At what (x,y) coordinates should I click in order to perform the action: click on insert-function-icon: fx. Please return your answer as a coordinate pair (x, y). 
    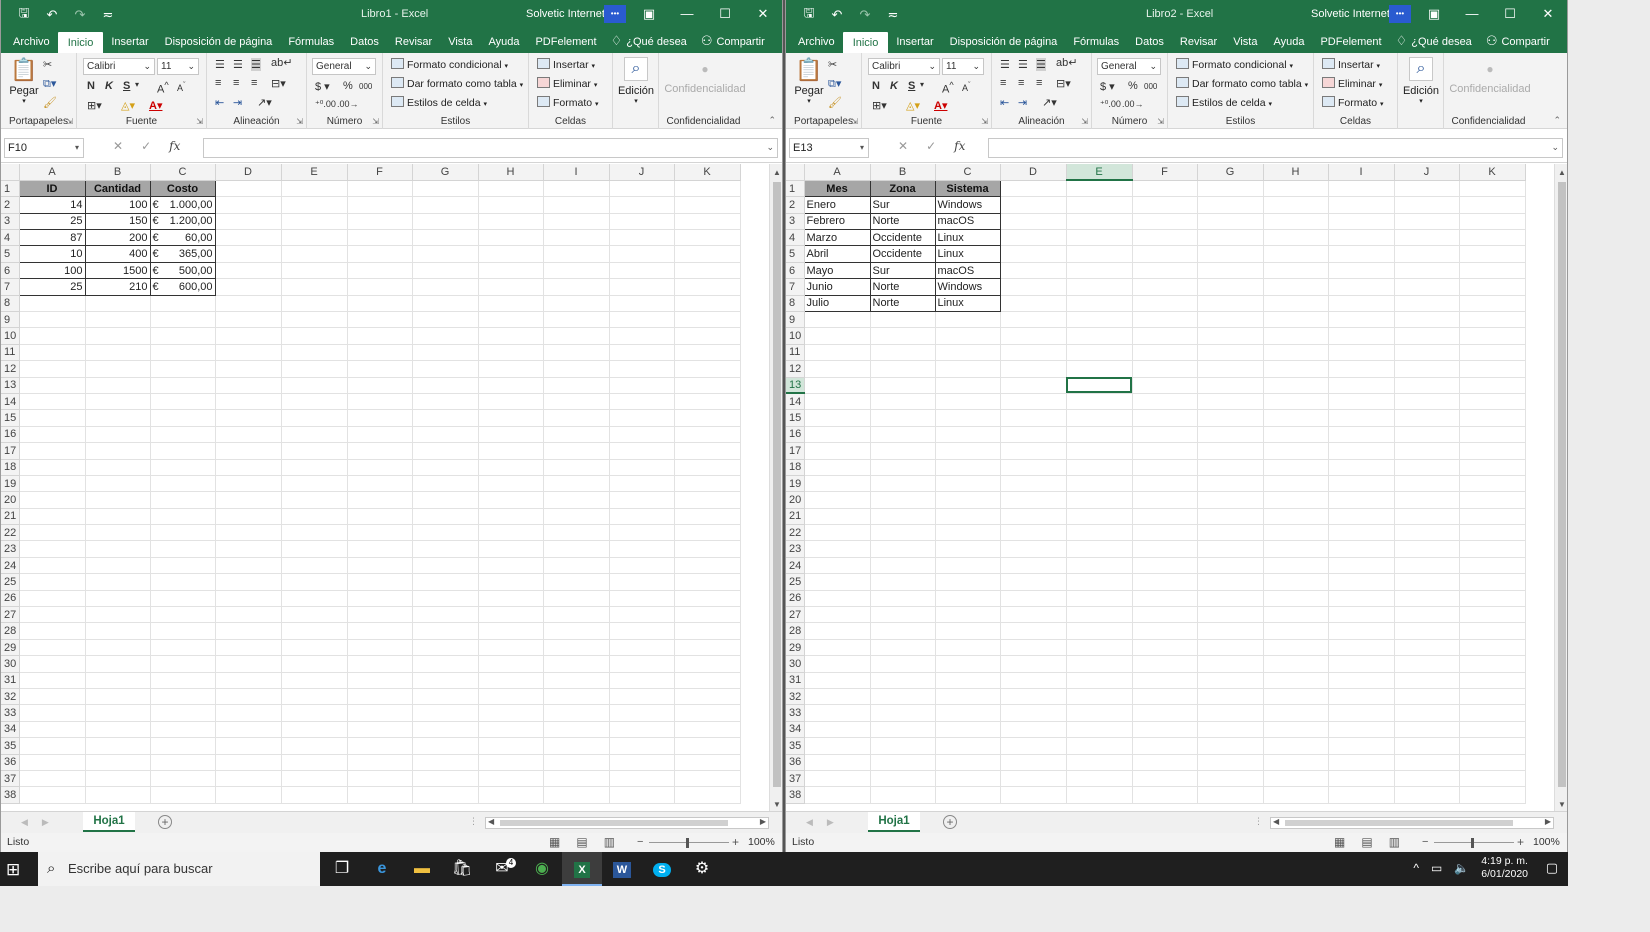
    Looking at the image, I should click on (174, 146).